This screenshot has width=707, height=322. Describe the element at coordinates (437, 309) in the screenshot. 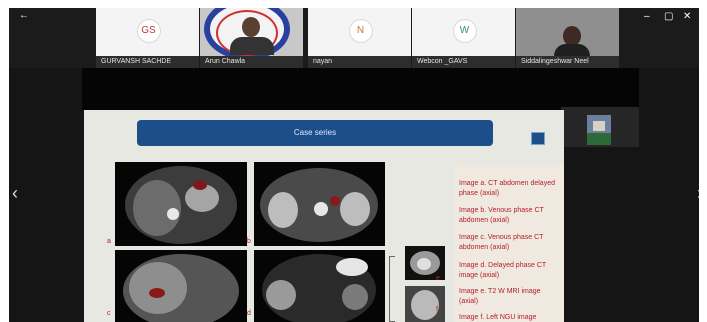

I see `image-letter-f: f` at that location.